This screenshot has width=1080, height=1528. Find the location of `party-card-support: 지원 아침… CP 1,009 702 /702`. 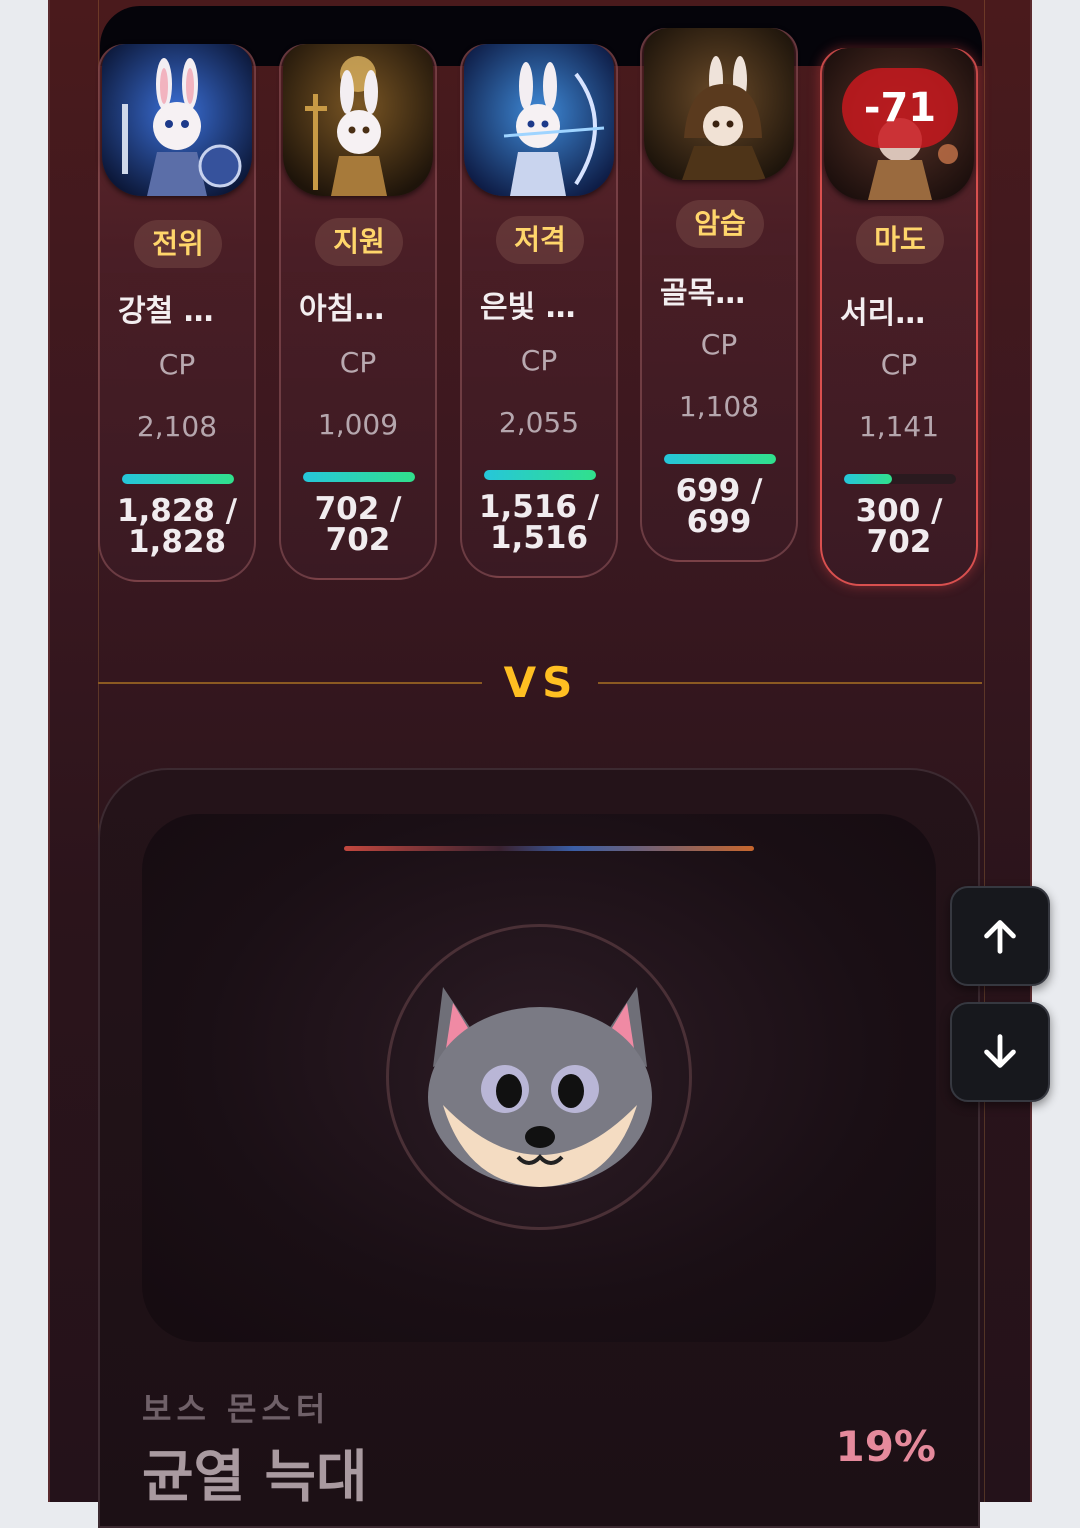

party-card-support: 지원 아침… CP 1,009 702 /702 is located at coordinates (358, 312).